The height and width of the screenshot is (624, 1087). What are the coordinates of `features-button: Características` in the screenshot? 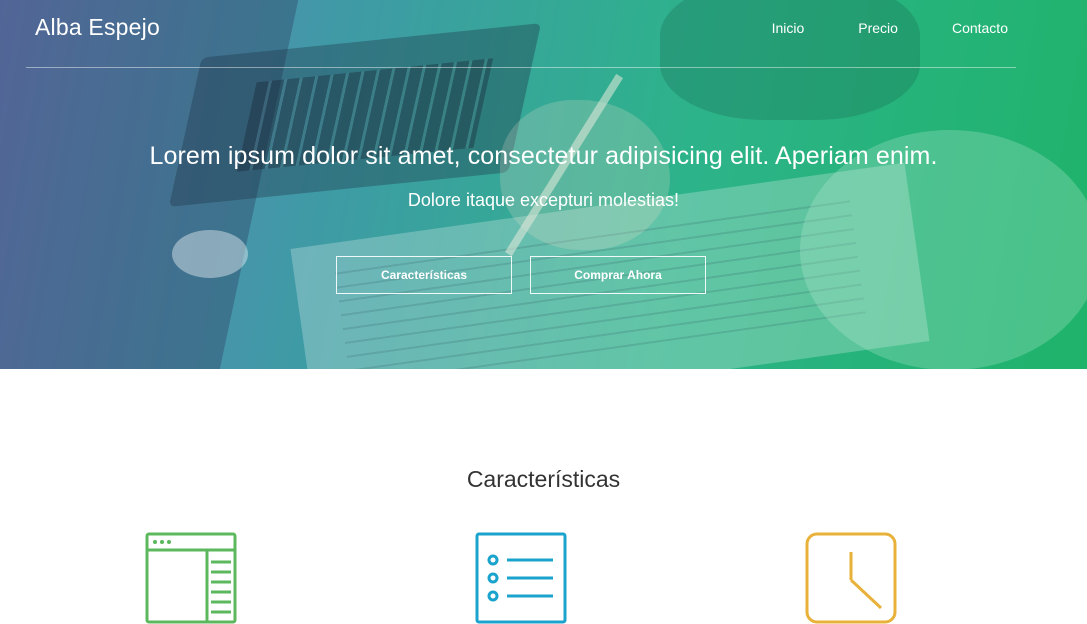 It's located at (424, 275).